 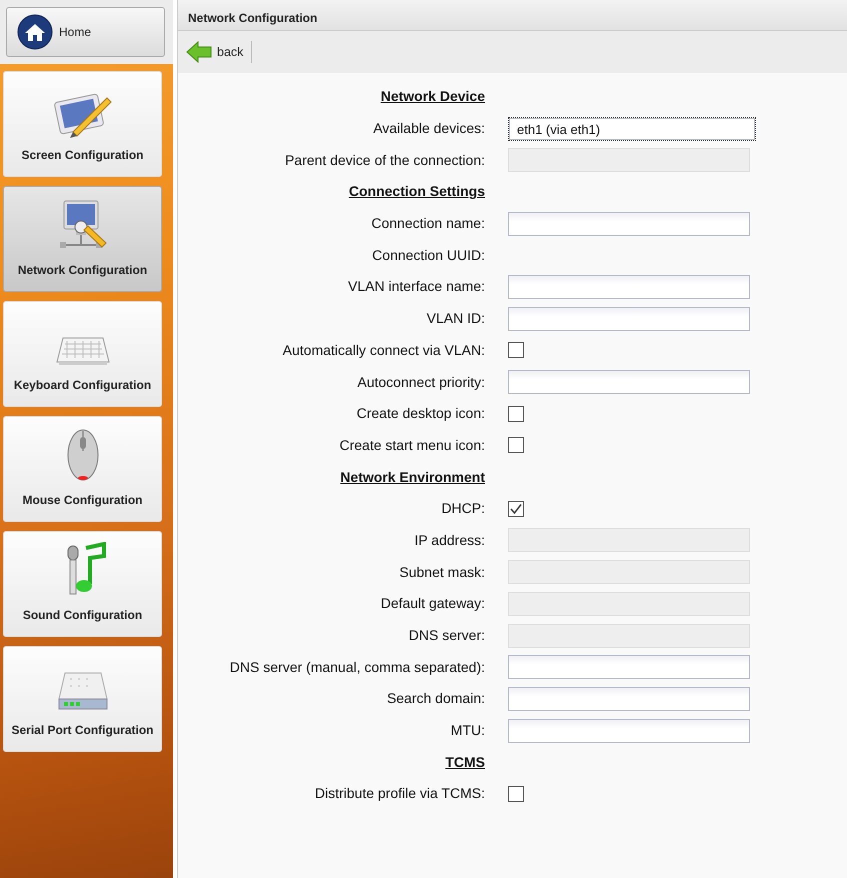 I want to click on house-icon, so click(x=35, y=32).